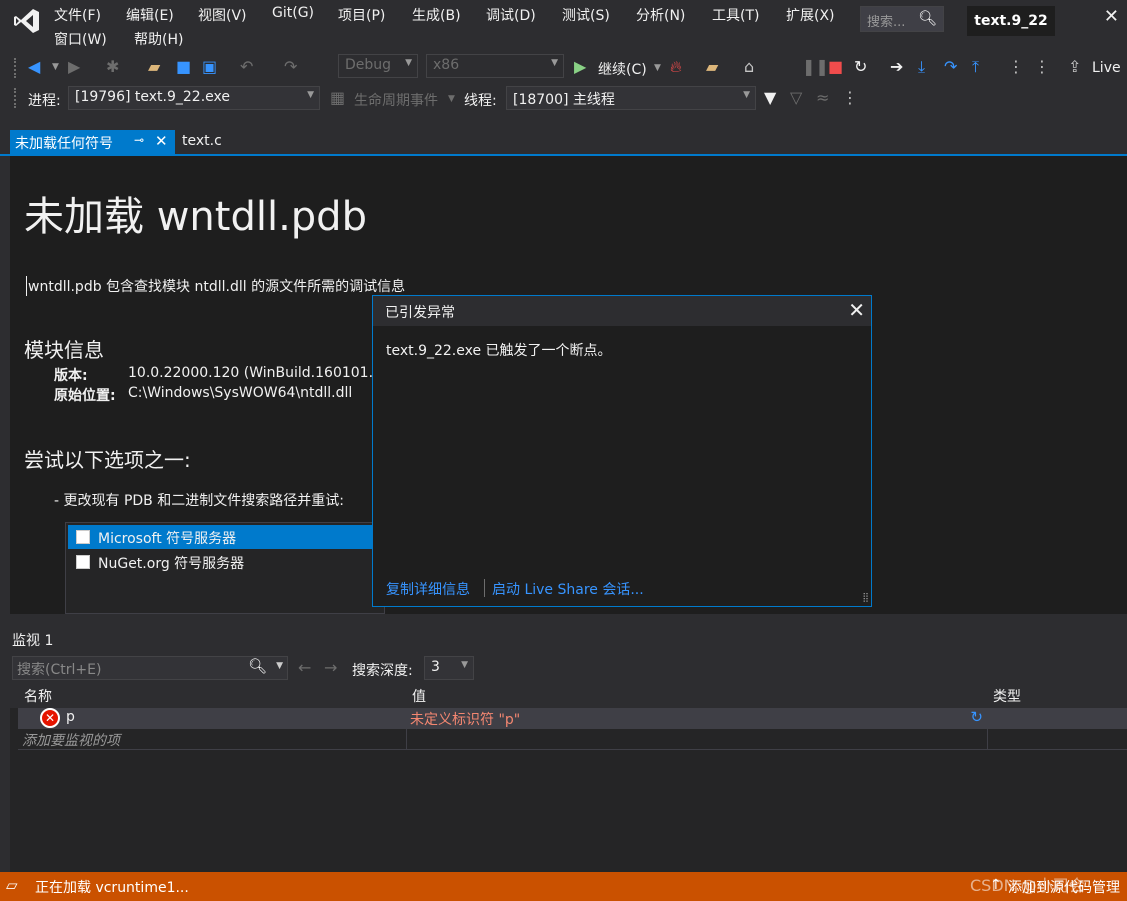 The height and width of the screenshot is (901, 1127). What do you see at coordinates (70, 717) in the screenshot?
I see `watch-name: p` at bounding box center [70, 717].